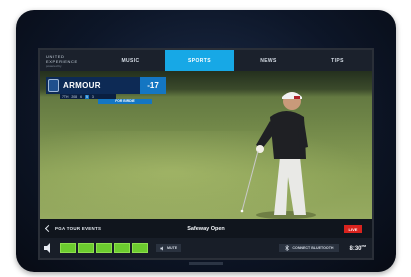 This screenshot has width=411, height=277. What do you see at coordinates (206, 228) in the screenshot?
I see `event-info-bar: PGA TOUR EVENTS Safeway Open LIVE` at bounding box center [206, 228].